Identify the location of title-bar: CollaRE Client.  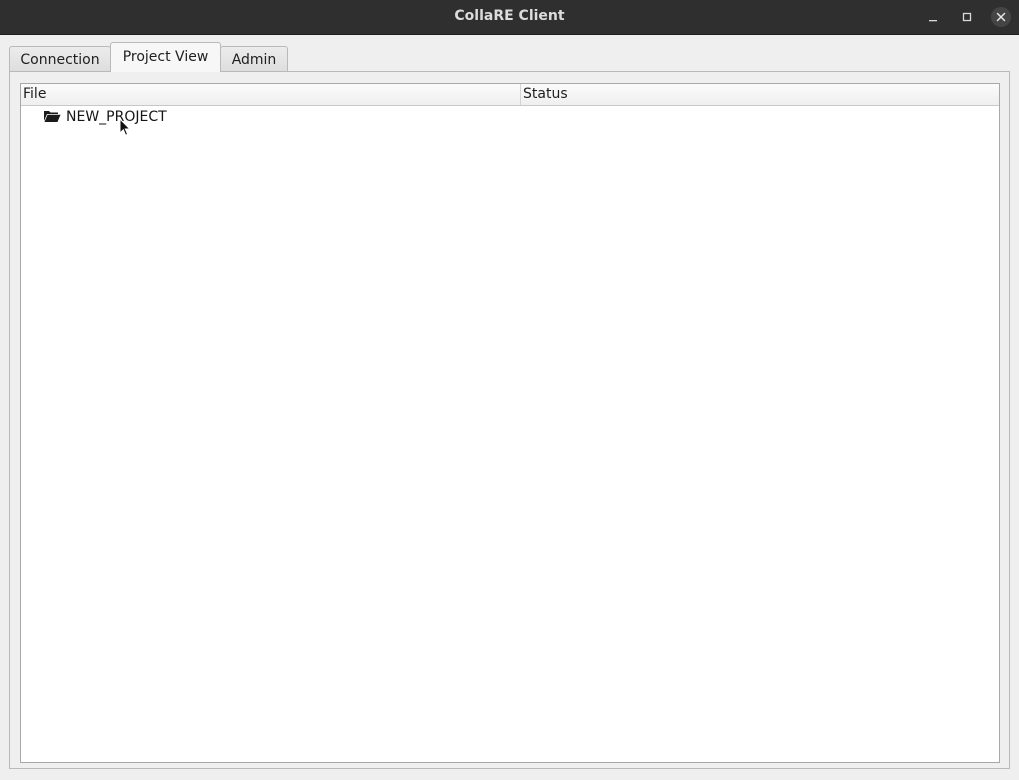
(509, 17).